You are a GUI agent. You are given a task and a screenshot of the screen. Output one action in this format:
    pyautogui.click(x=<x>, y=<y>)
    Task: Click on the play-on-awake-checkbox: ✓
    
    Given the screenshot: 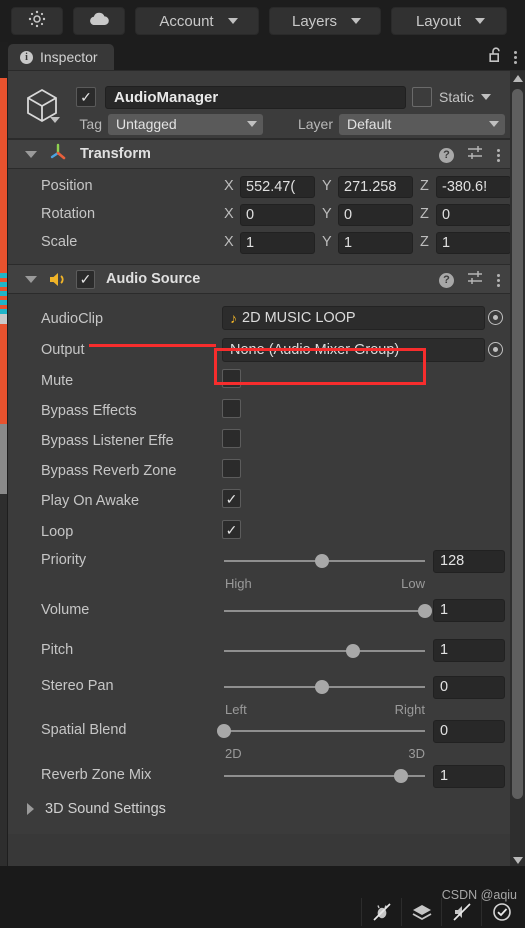 What is the action you would take?
    pyautogui.click(x=231, y=498)
    